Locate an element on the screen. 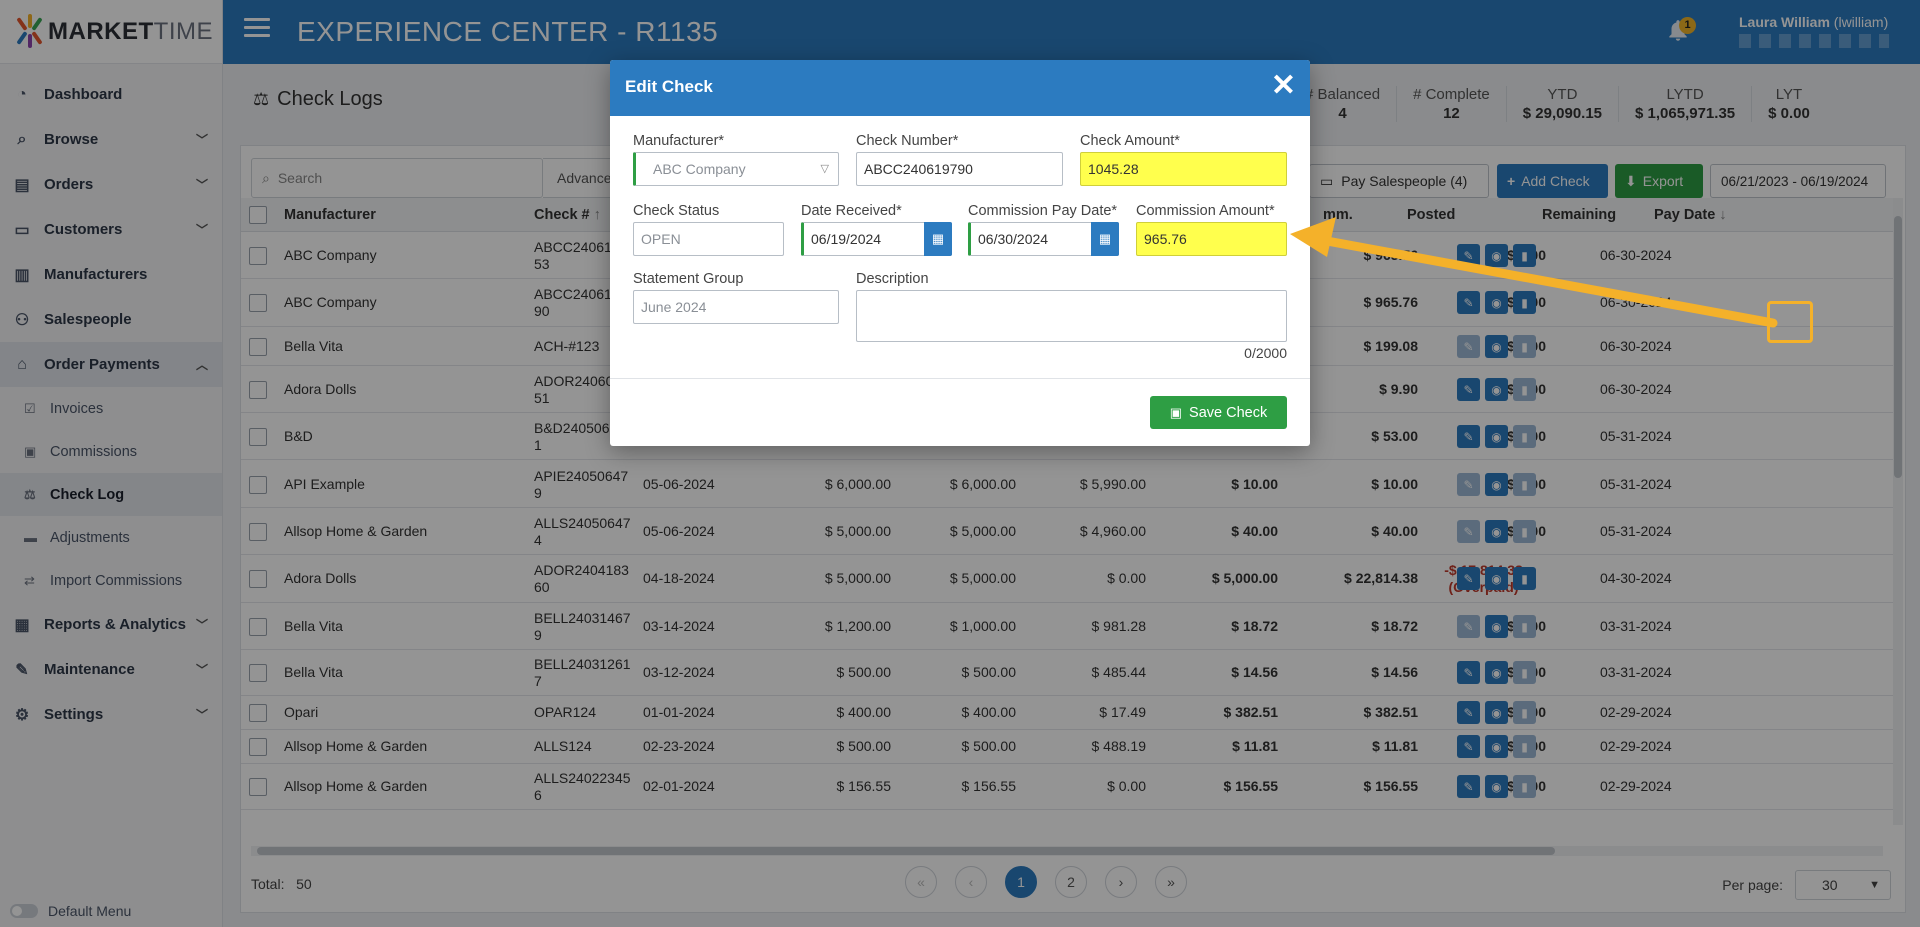 The width and height of the screenshot is (1920, 927). commission-pay-date-input: 06/30/2024 ▦ is located at coordinates (1043, 239).